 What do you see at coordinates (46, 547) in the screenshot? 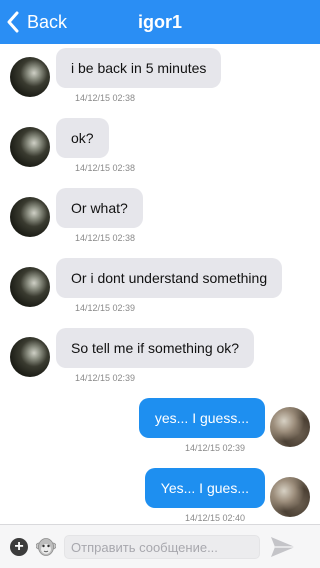
I see `monkey-emoji-icon` at bounding box center [46, 547].